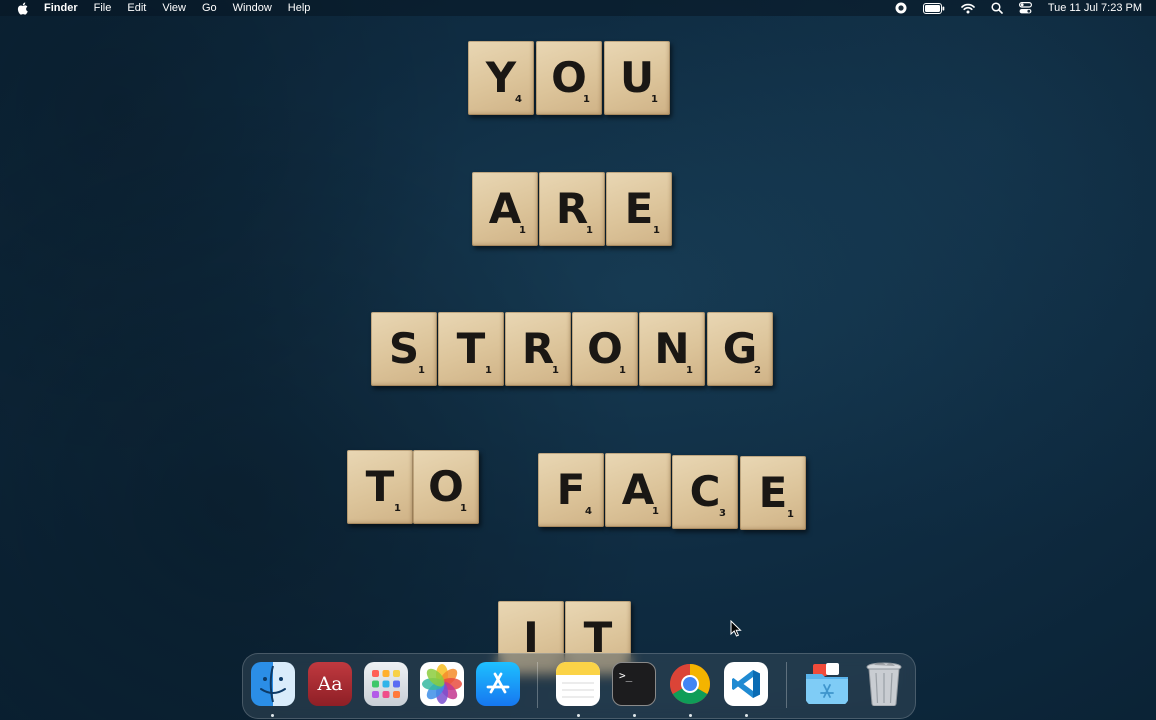 The width and height of the screenshot is (1156, 720). I want to click on dock-dictionary: Aa, so click(330, 684).